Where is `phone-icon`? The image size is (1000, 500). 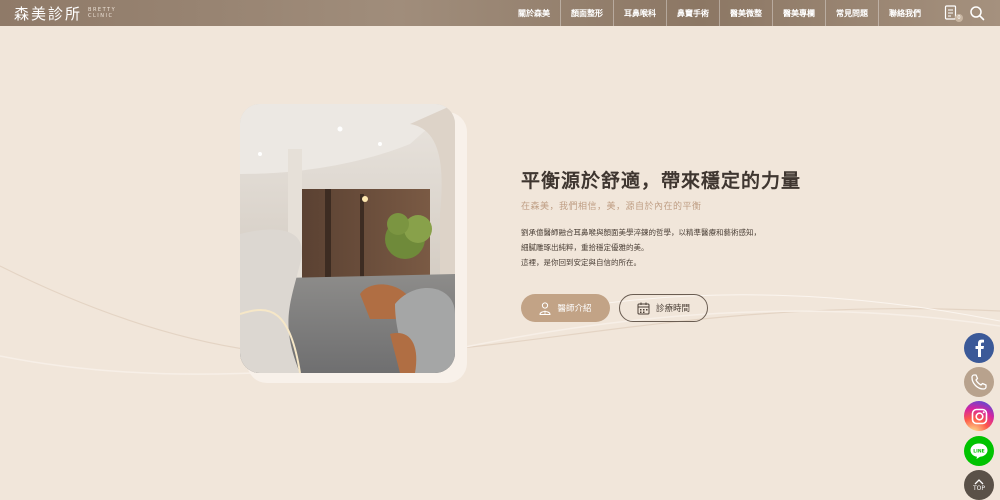
phone-icon is located at coordinates (979, 382).